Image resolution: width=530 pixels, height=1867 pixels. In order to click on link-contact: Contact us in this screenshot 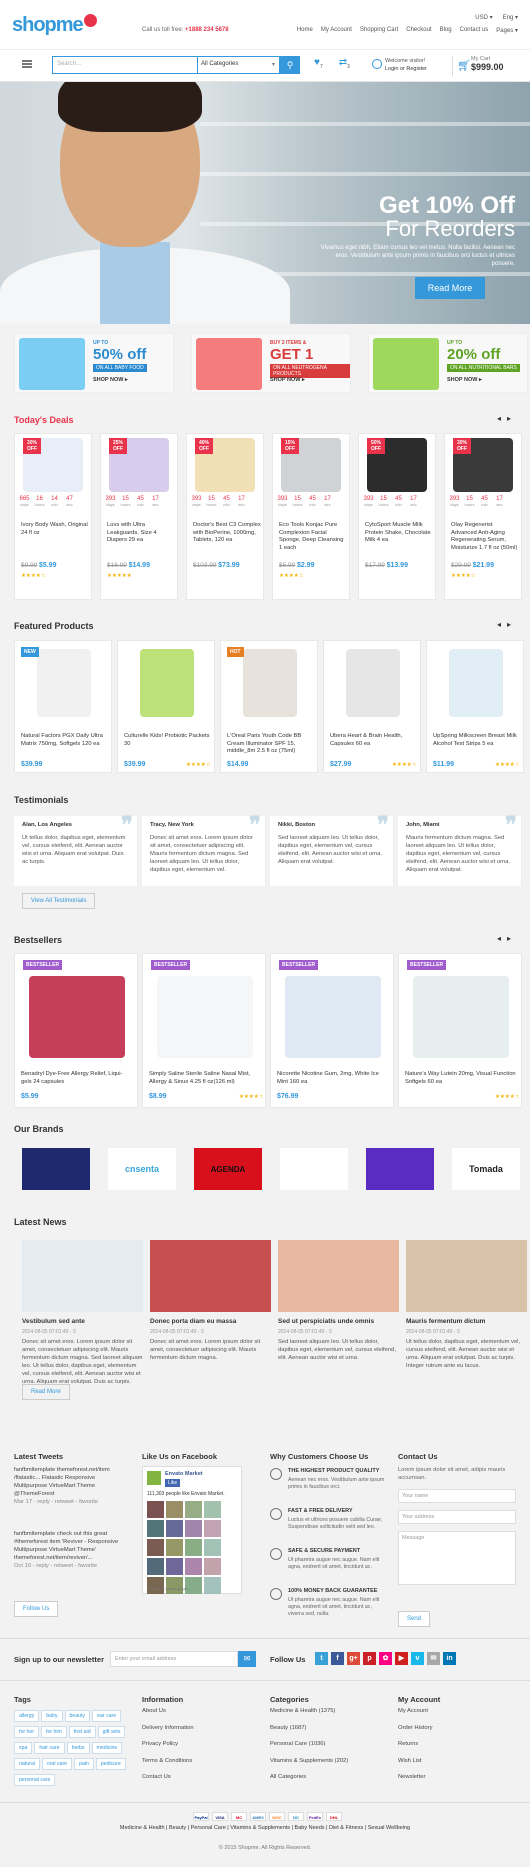, I will do `click(474, 30)`.